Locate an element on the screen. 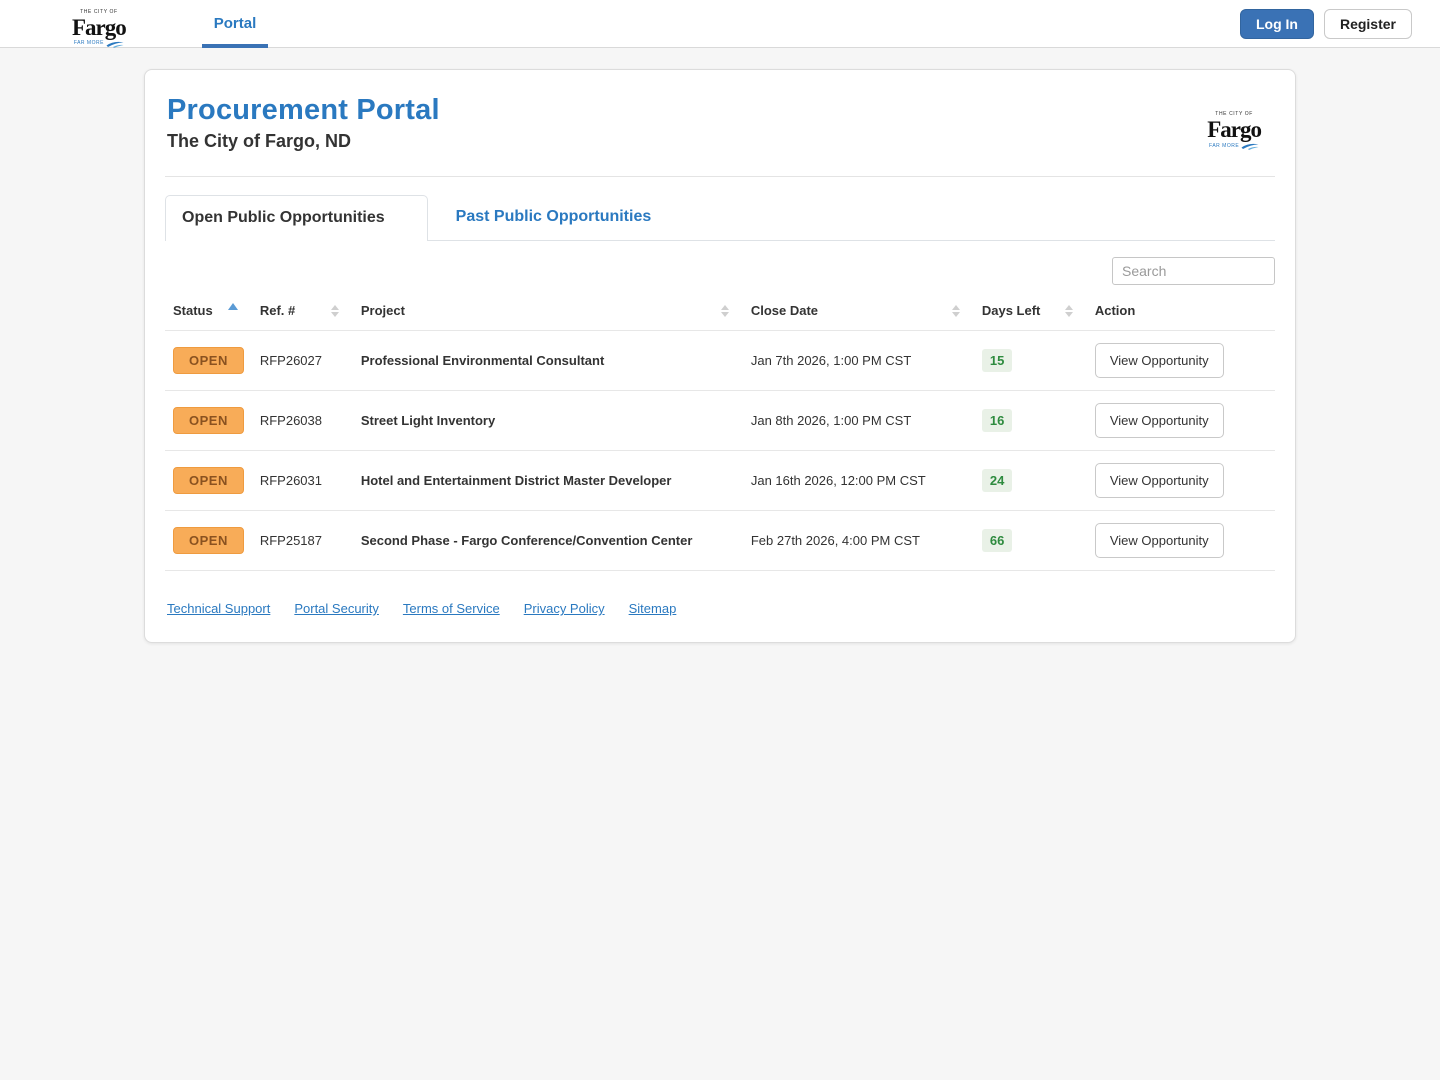  link-portal-security: Portal Security is located at coordinates (336, 608).